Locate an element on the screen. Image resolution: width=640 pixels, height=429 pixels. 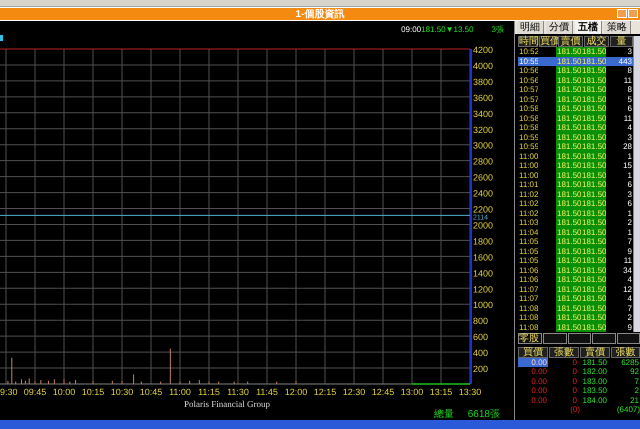
table-cell: 10:56 is located at coordinates (528, 71).